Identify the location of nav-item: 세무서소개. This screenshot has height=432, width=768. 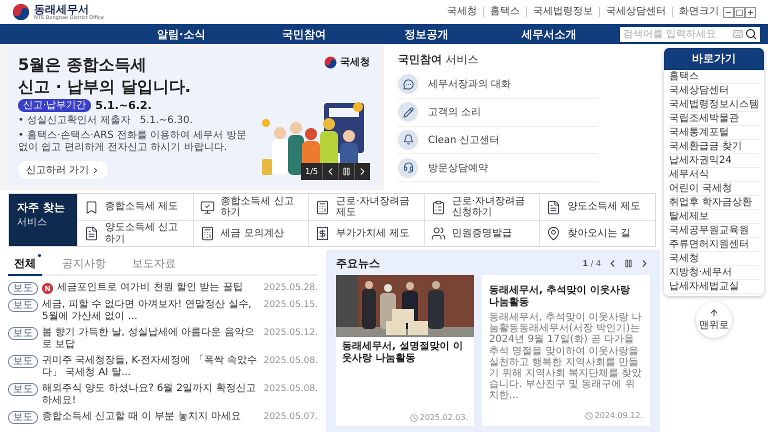
(549, 34).